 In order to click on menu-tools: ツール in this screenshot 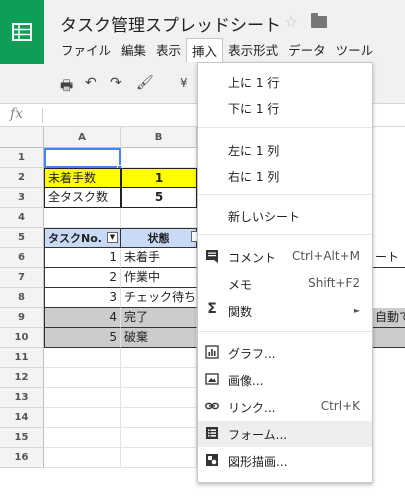, I will do `click(355, 49)`.